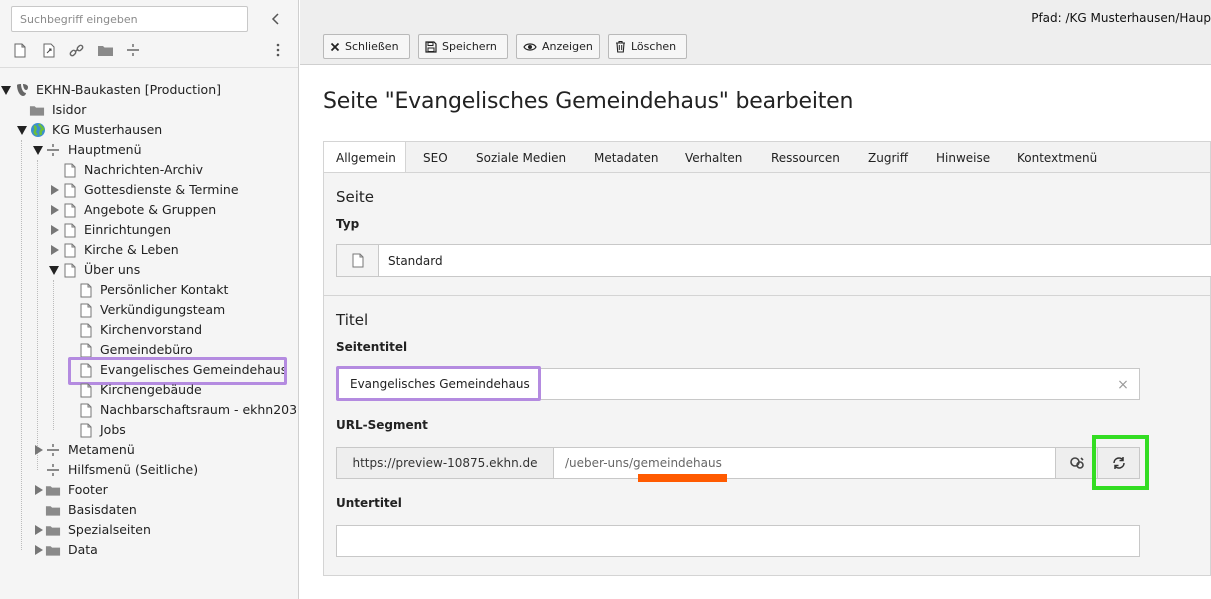 The image size is (1211, 599). What do you see at coordinates (149, 390) in the screenshot?
I see `tree-node: Kirchengebäude` at bounding box center [149, 390].